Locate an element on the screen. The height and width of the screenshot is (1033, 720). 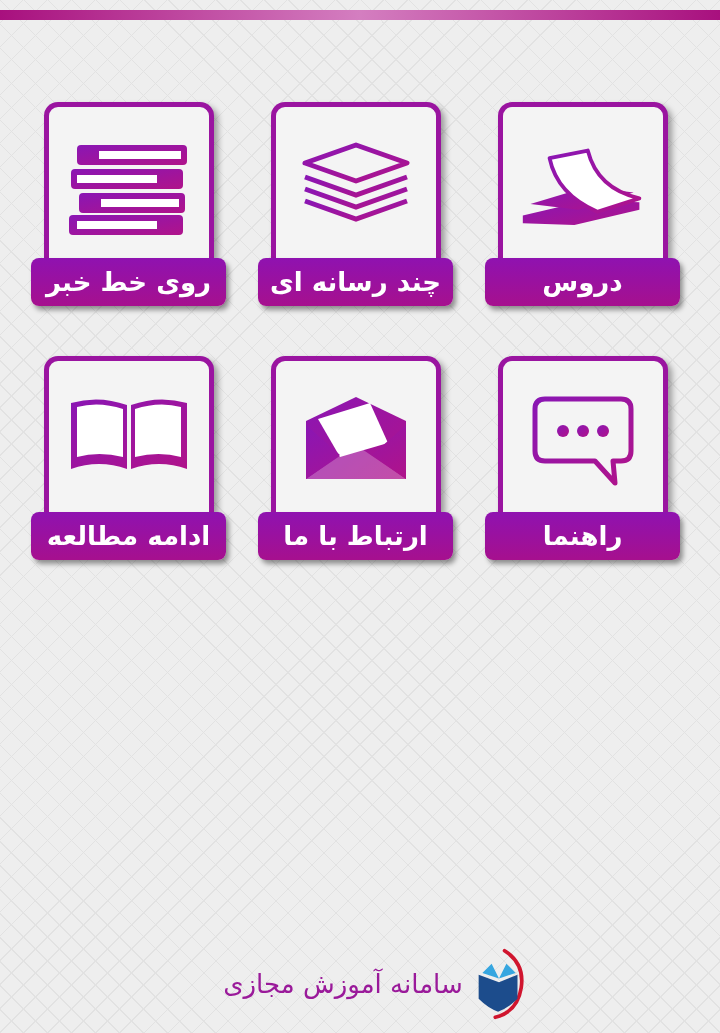
tile-label-button: راهنما is located at coordinates (582, 536).